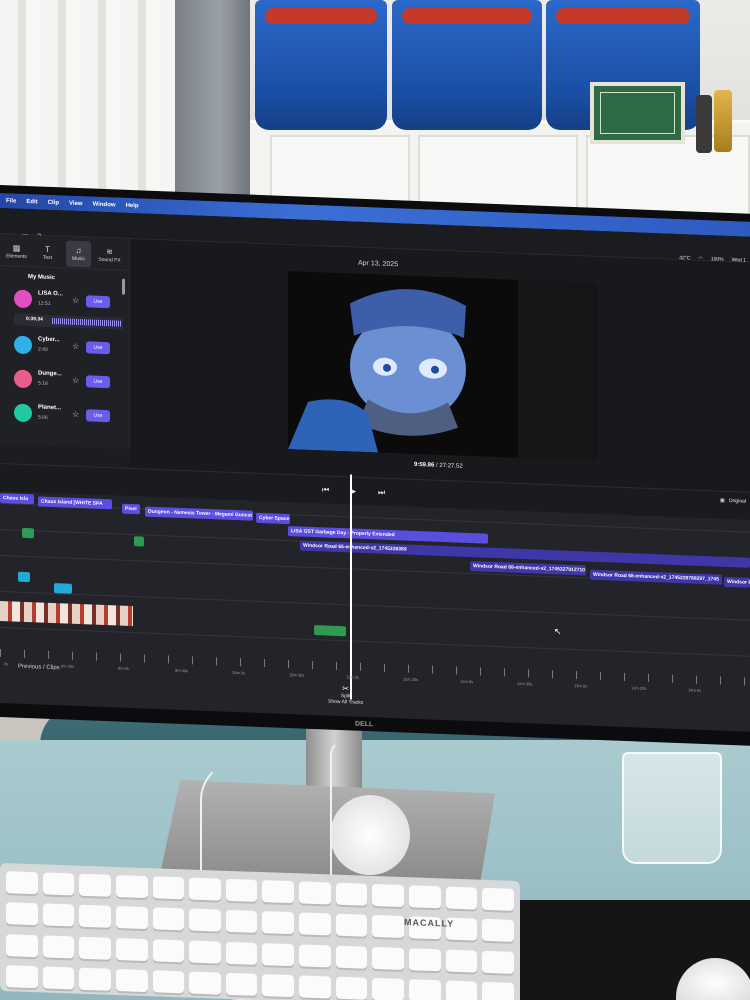 The width and height of the screenshot is (750, 1000). I want to click on ruler-tick-label: 12m 30s, so click(525, 683).